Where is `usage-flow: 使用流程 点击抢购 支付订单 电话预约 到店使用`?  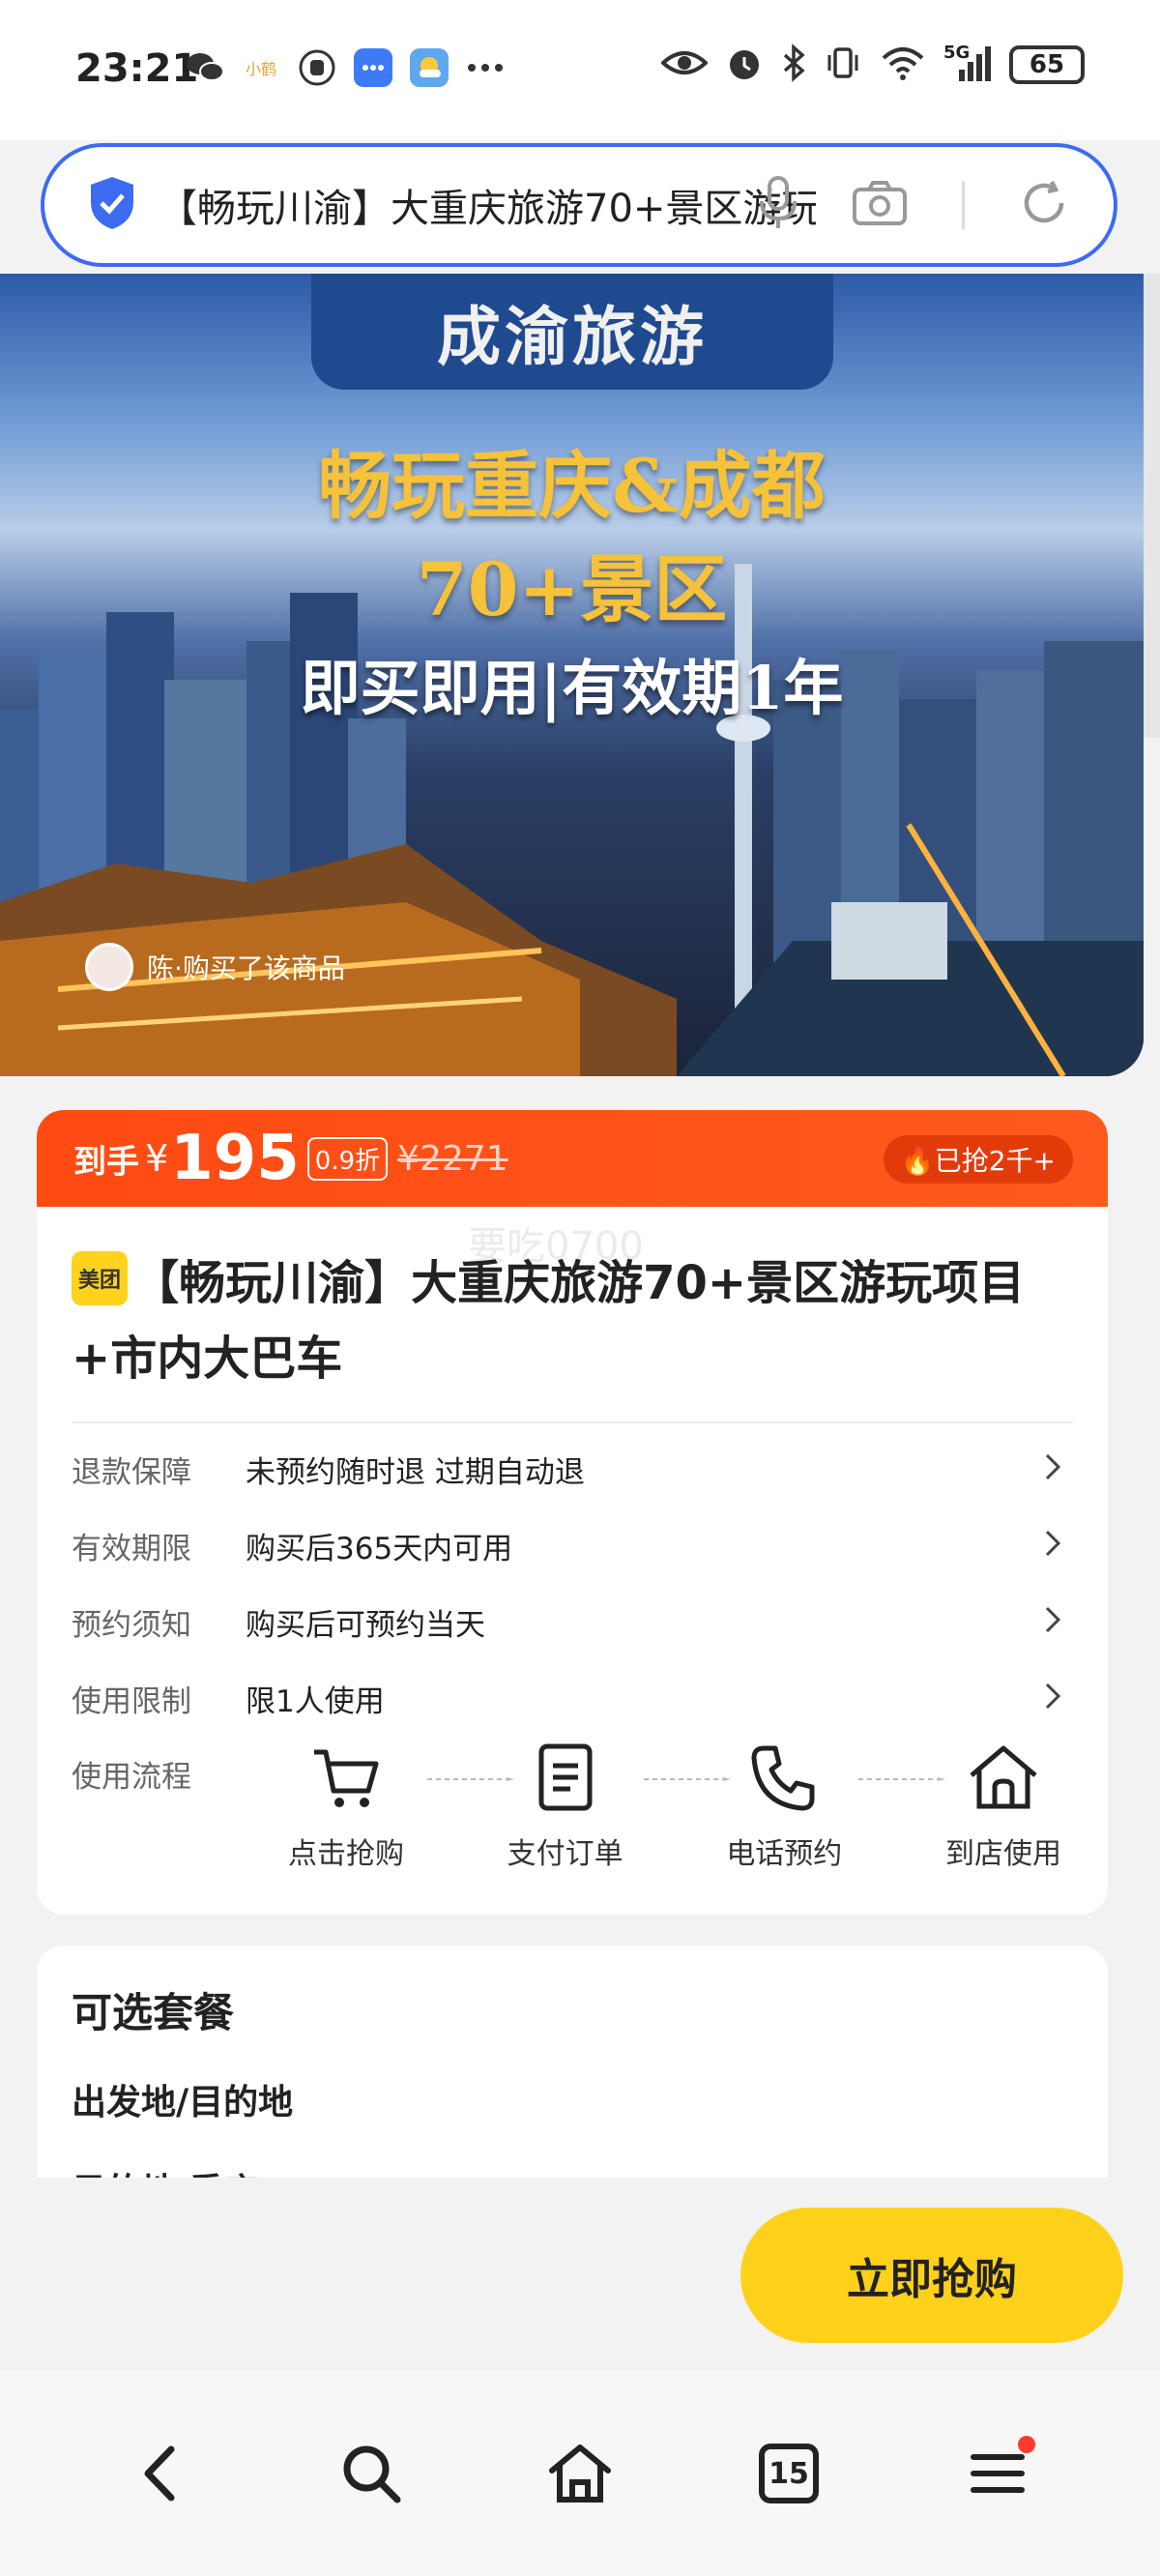 usage-flow: 使用流程 点击抢购 支付订单 电话预约 到店使用 is located at coordinates (573, 1818).